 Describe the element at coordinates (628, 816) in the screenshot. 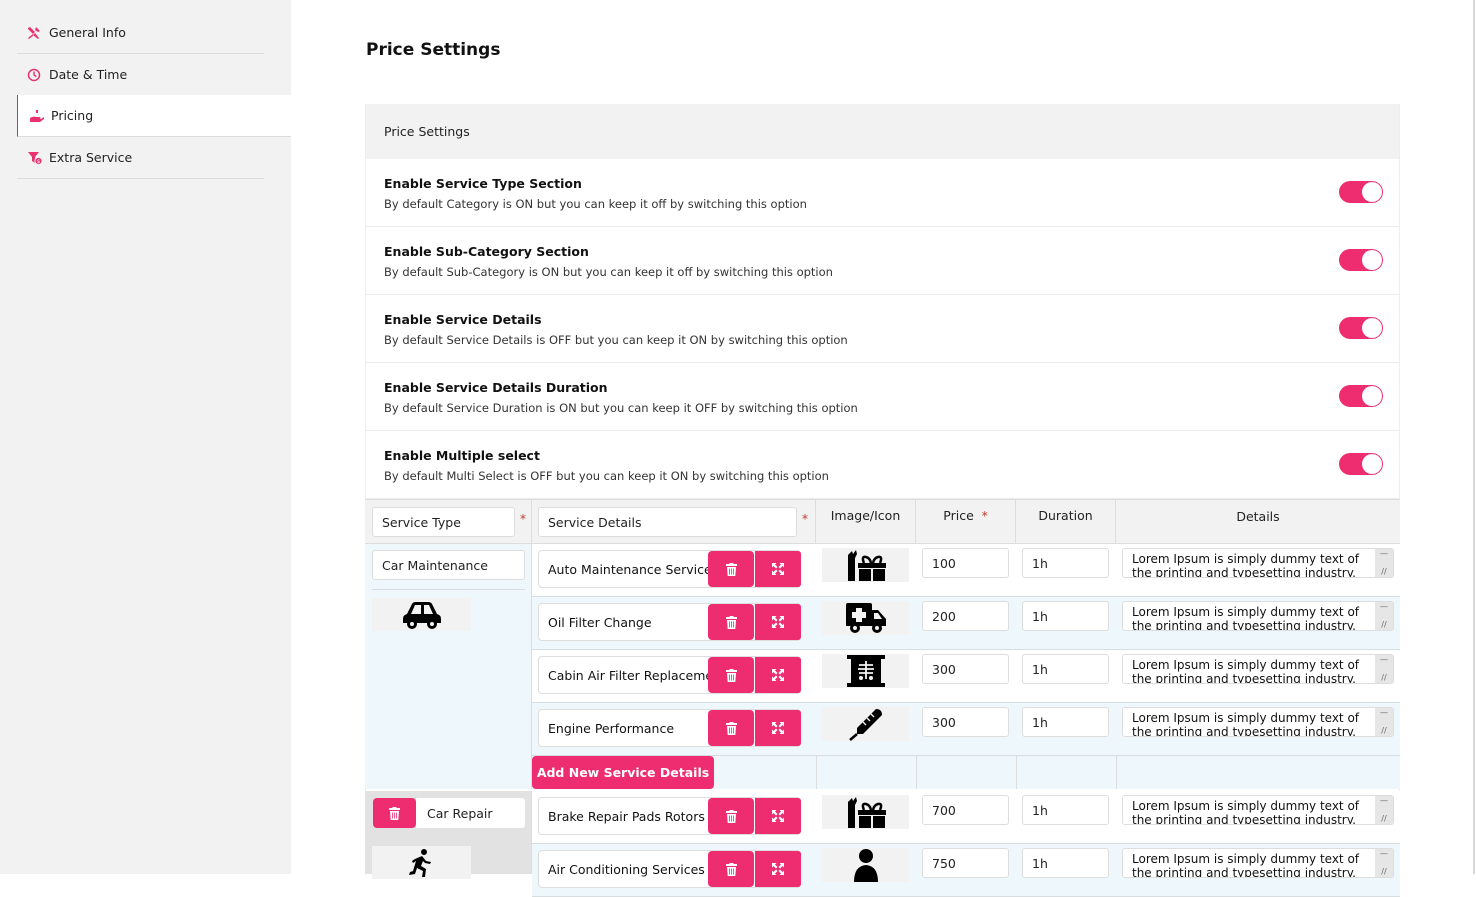

I see `service-detail-input: Brake Repair Pads Rotors` at that location.